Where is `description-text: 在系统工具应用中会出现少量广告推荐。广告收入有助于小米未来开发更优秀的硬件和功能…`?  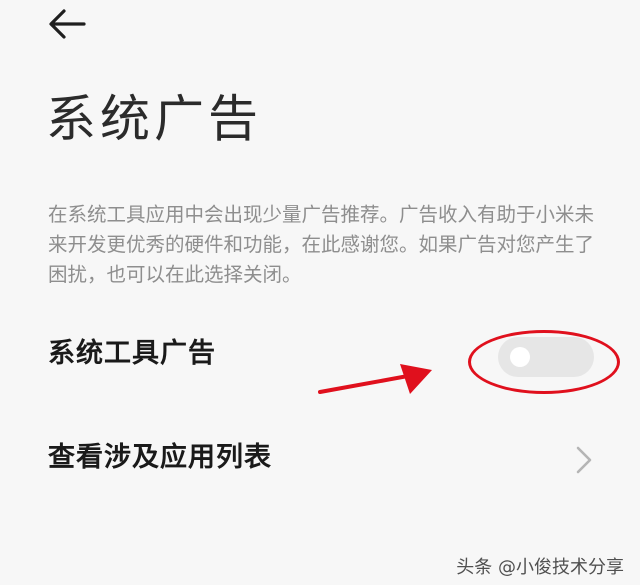 description-text: 在系统工具应用中会出现少量广告推荐。广告收入有助于小米未来开发更优秀的硬件和功能… is located at coordinates (321, 244).